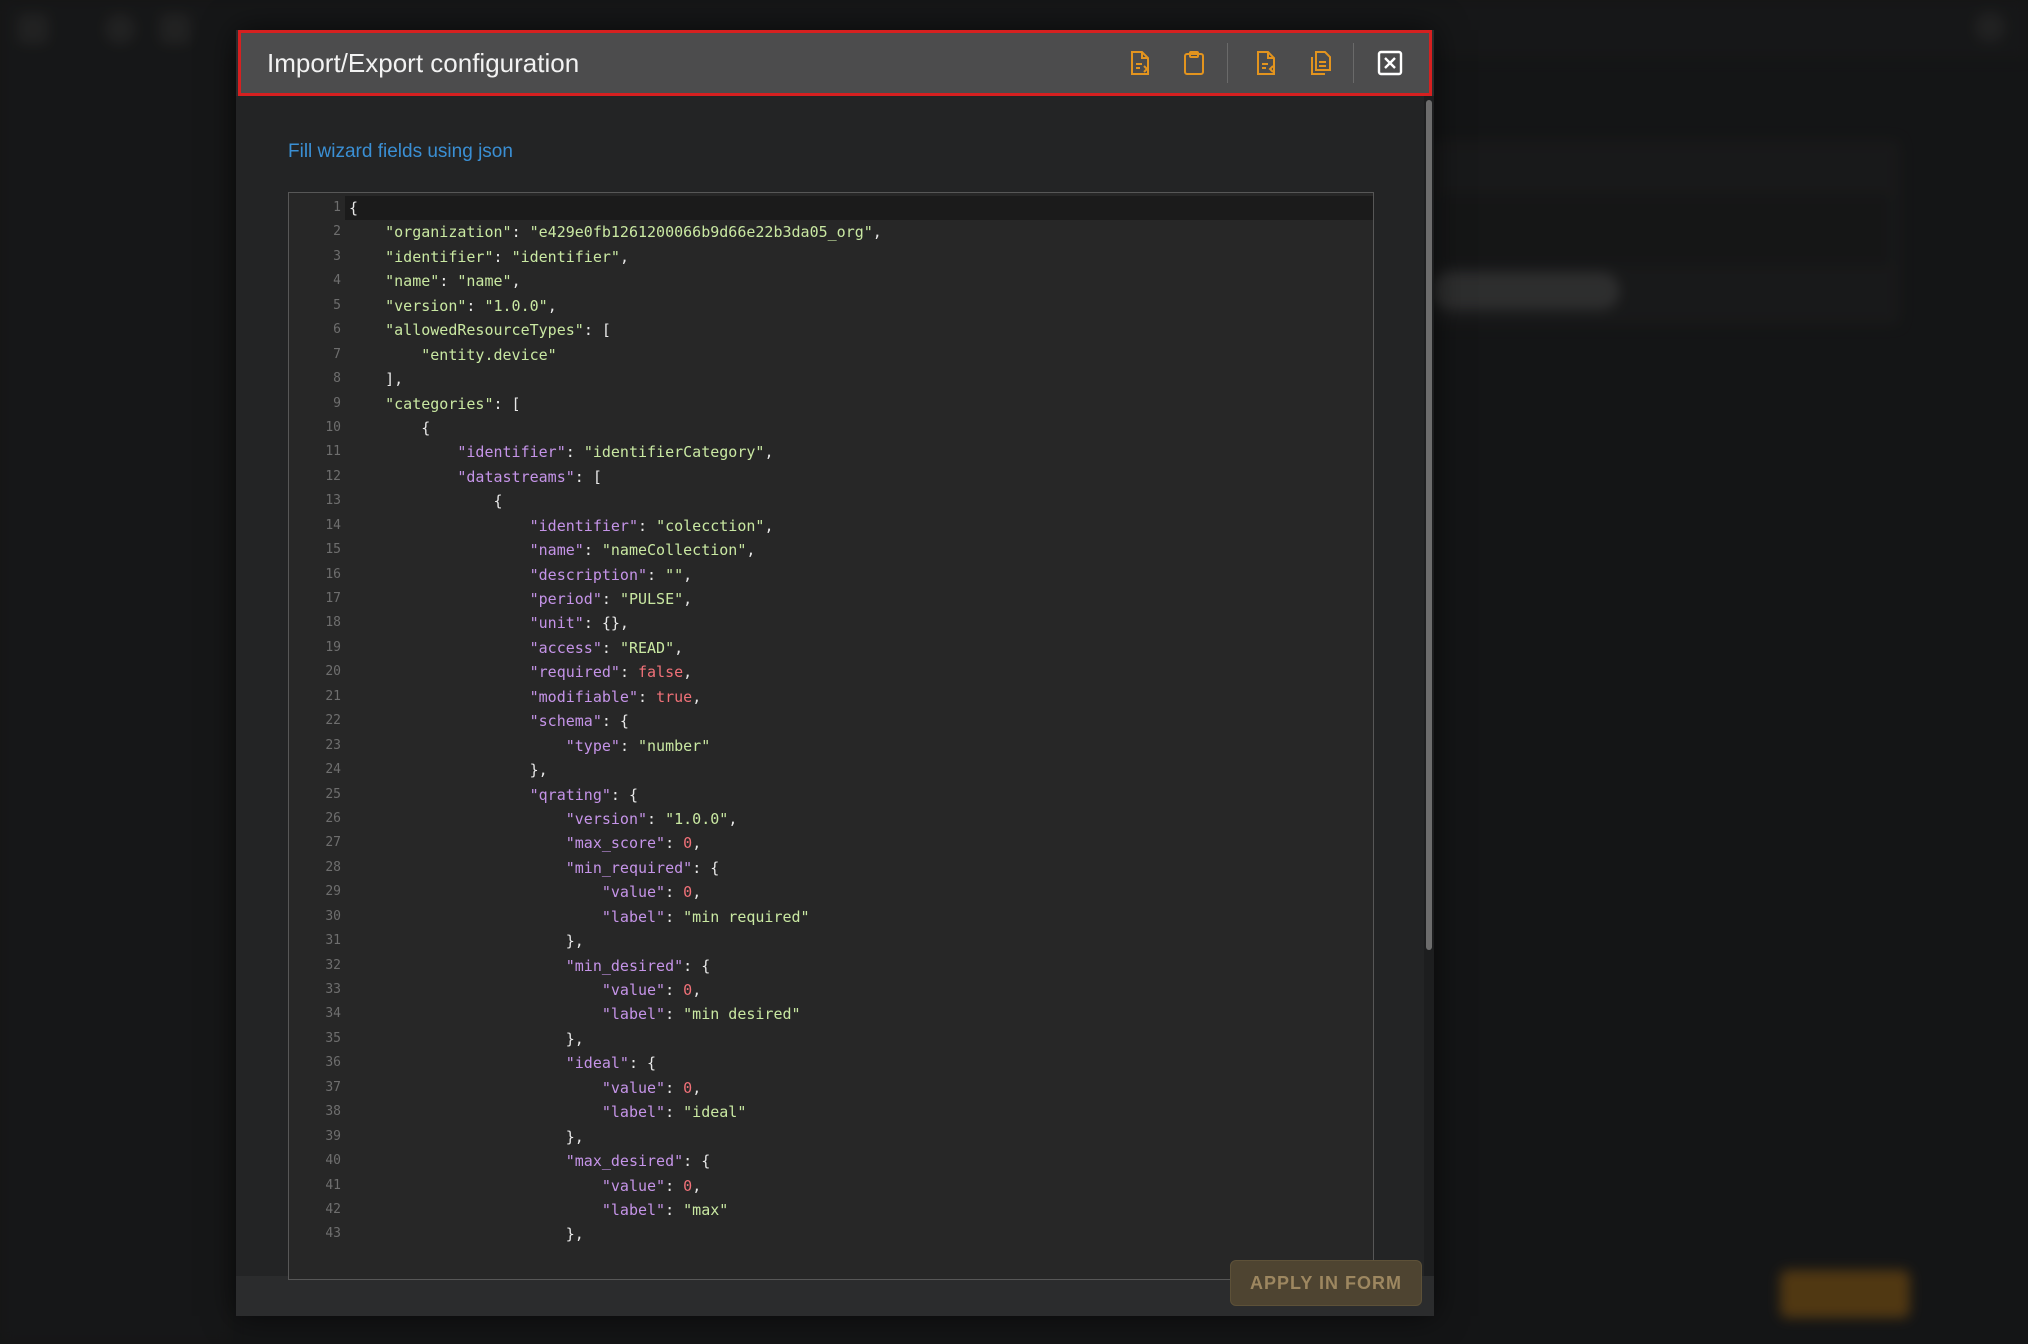 The width and height of the screenshot is (2028, 1344). Describe the element at coordinates (674, 696) in the screenshot. I see `code-token: true` at that location.